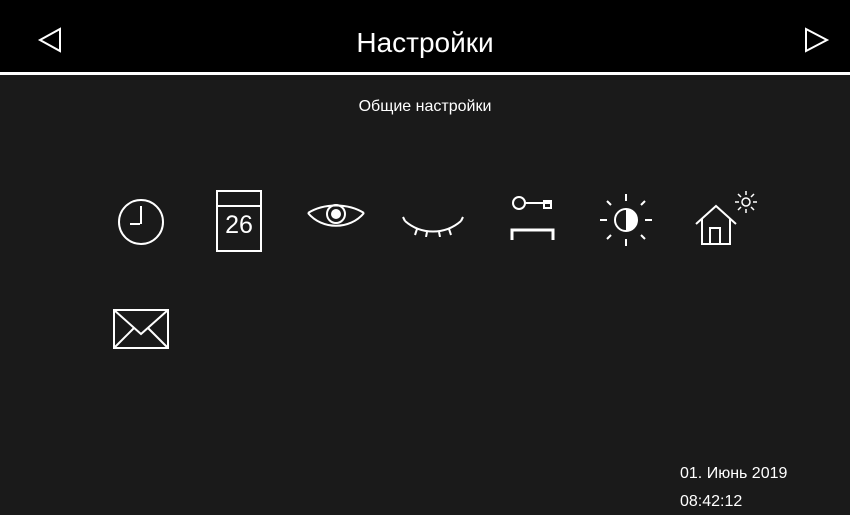 The width and height of the screenshot is (850, 515). I want to click on eye-closed-icon, so click(433, 226).